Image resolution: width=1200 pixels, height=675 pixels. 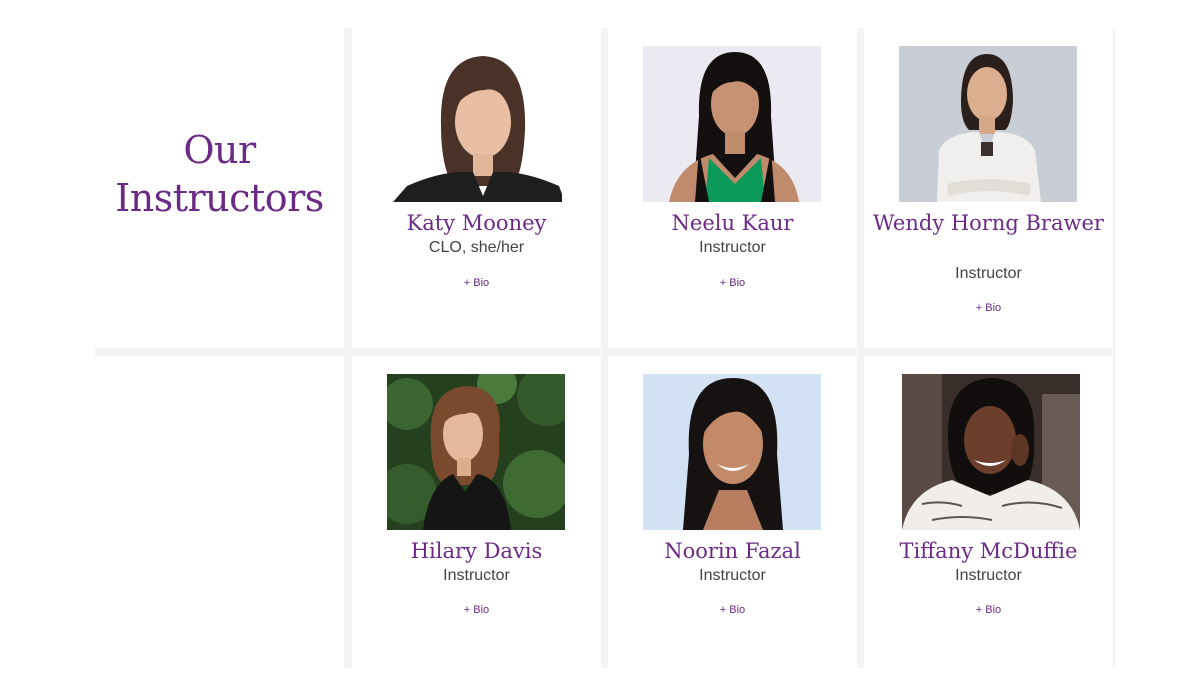 I want to click on instructor-name: Wendy Horng Brawer, so click(x=988, y=223).